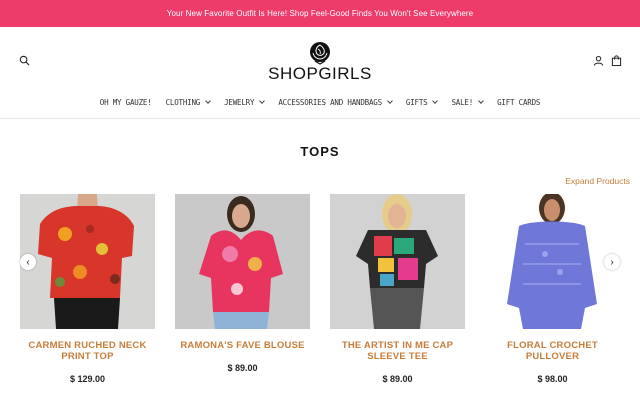  Describe the element at coordinates (552, 351) in the screenshot. I see `product-name: FLORAL CROCHET PULLOVER` at that location.